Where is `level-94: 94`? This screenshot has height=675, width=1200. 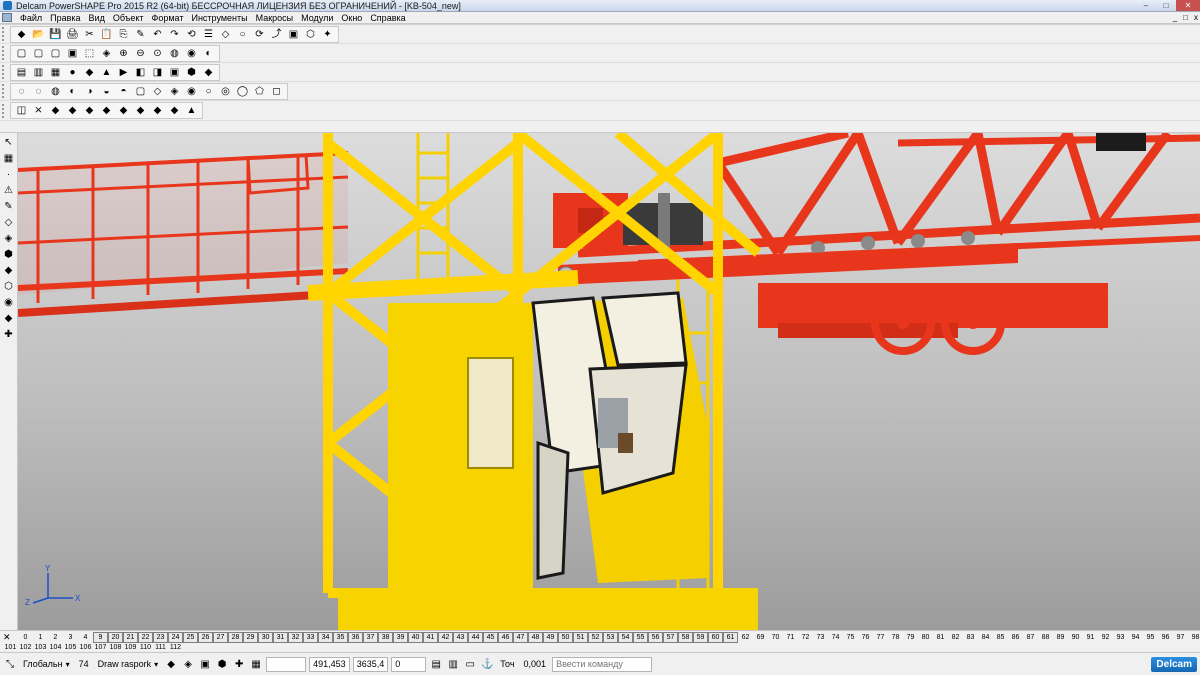
level-94: 94 is located at coordinates (1135, 637).